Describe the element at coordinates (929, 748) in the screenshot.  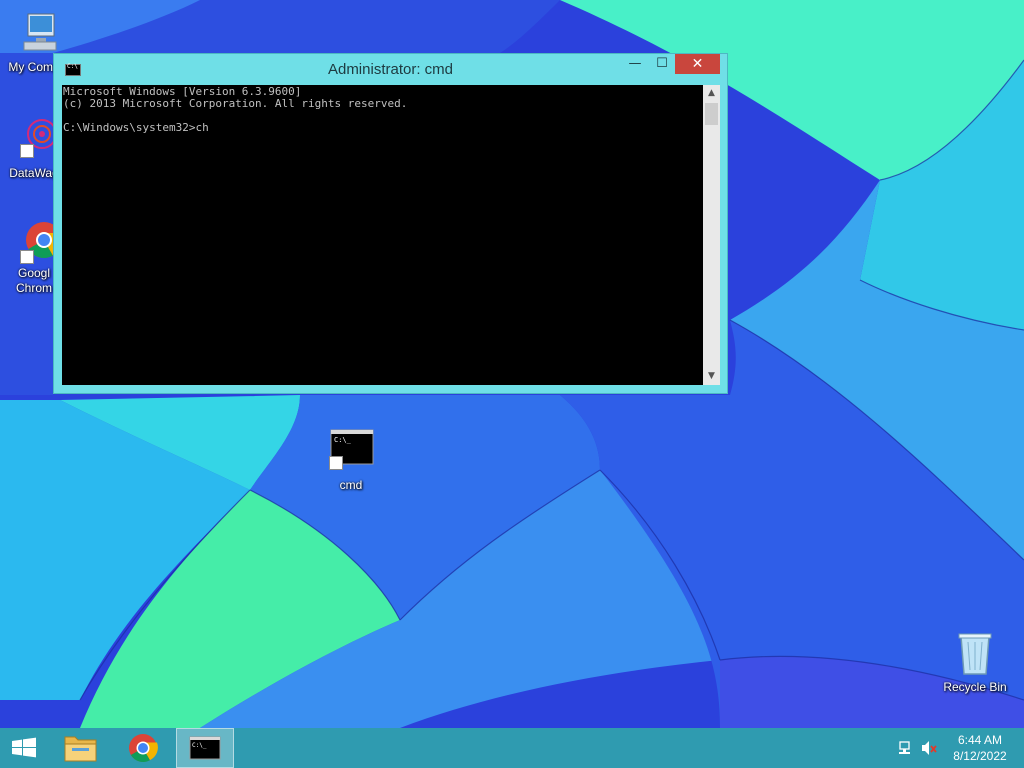
I see `volume-muted-icon` at that location.